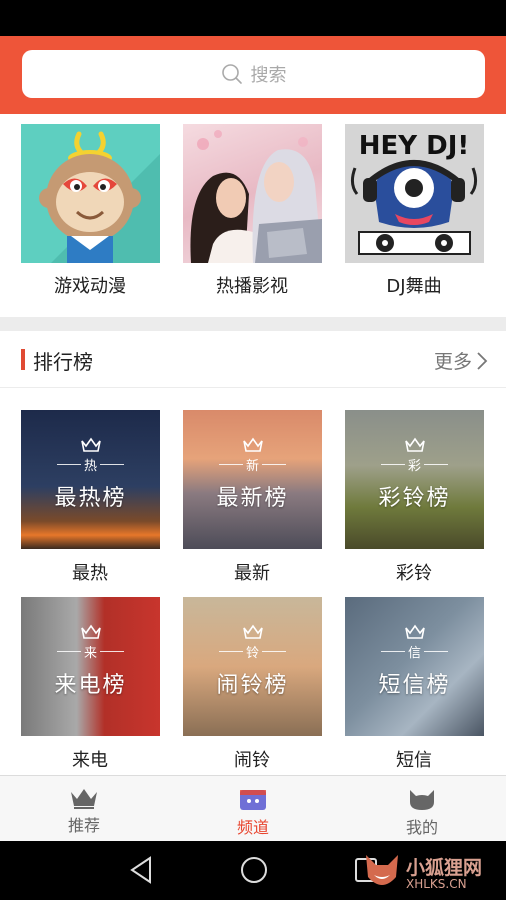 This screenshot has height=900, width=506. I want to click on rank-tile-alarm: 铃 闹铃榜, so click(252, 666).